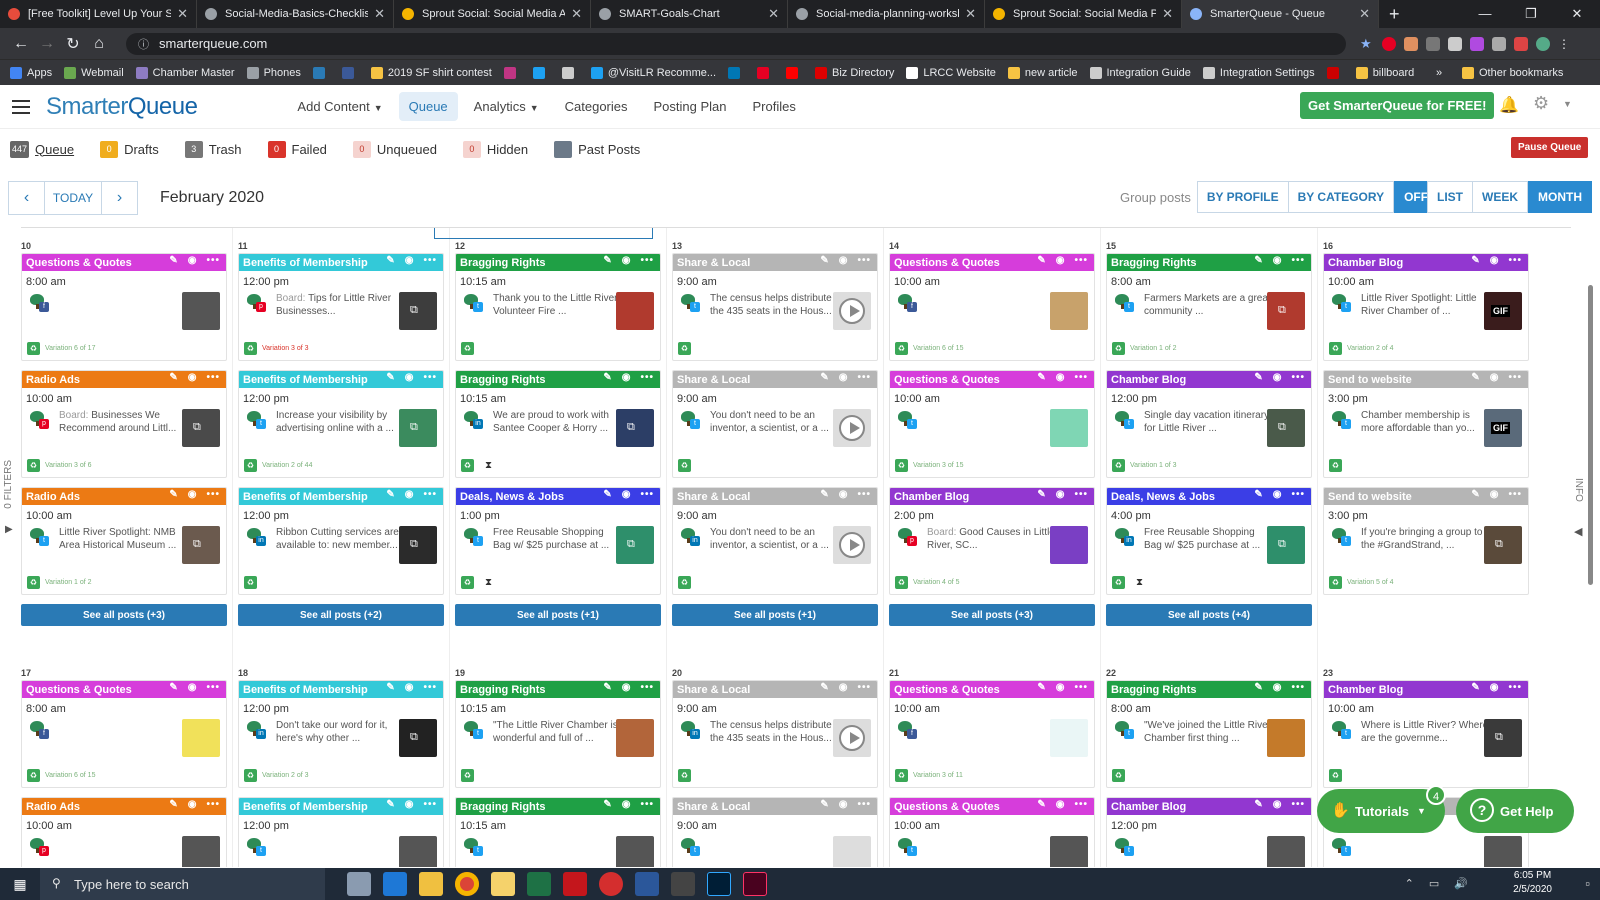 This screenshot has width=1600, height=900. What do you see at coordinates (755, 884) in the screenshot?
I see `indesign-icon` at bounding box center [755, 884].